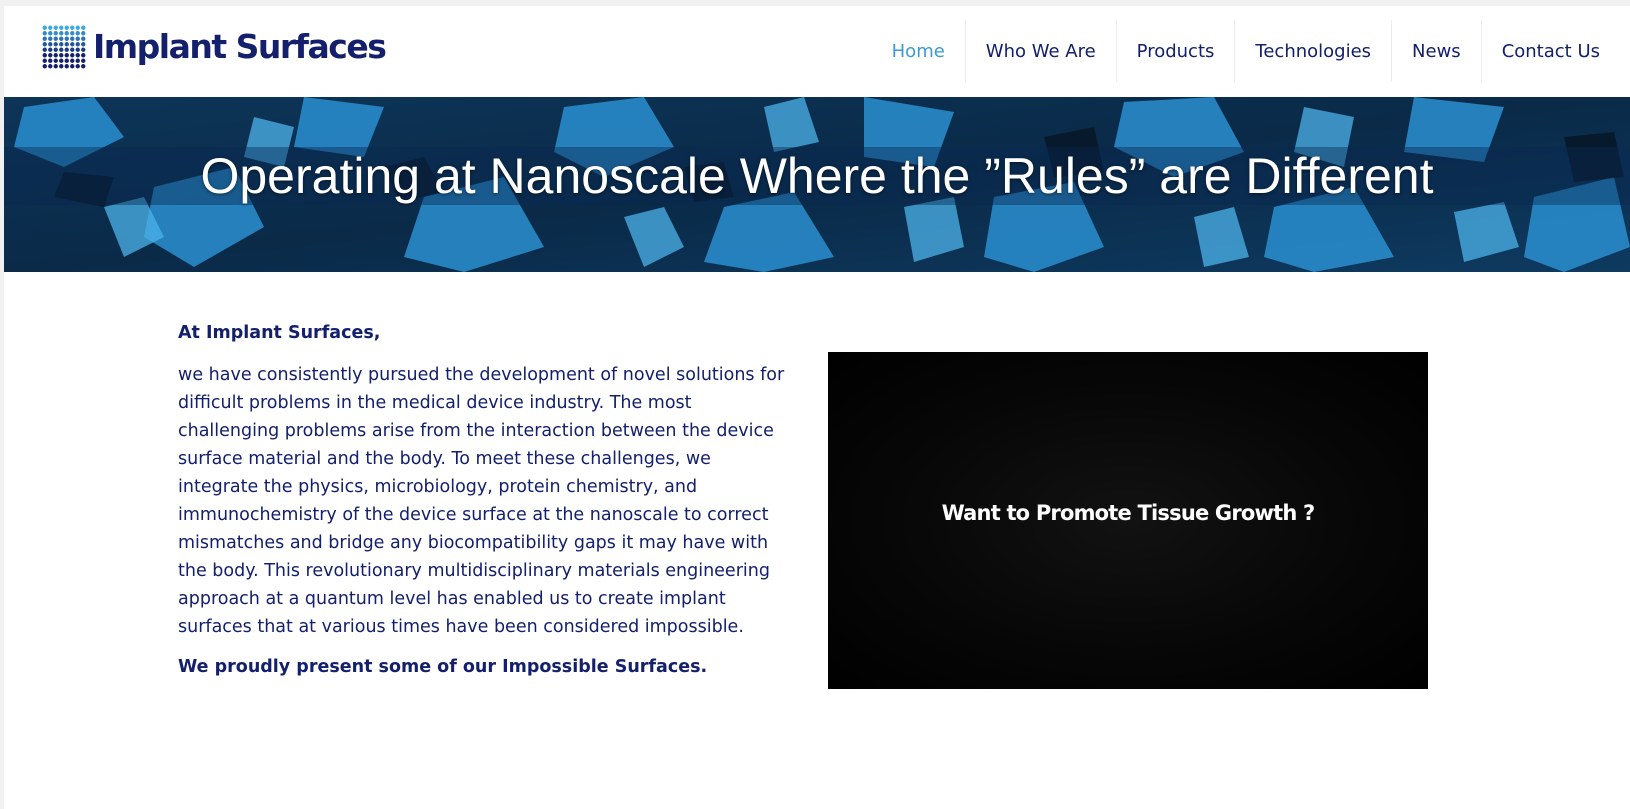 This screenshot has height=809, width=1630. Describe the element at coordinates (1175, 51) in the screenshot. I see `nav-products: Products` at that location.